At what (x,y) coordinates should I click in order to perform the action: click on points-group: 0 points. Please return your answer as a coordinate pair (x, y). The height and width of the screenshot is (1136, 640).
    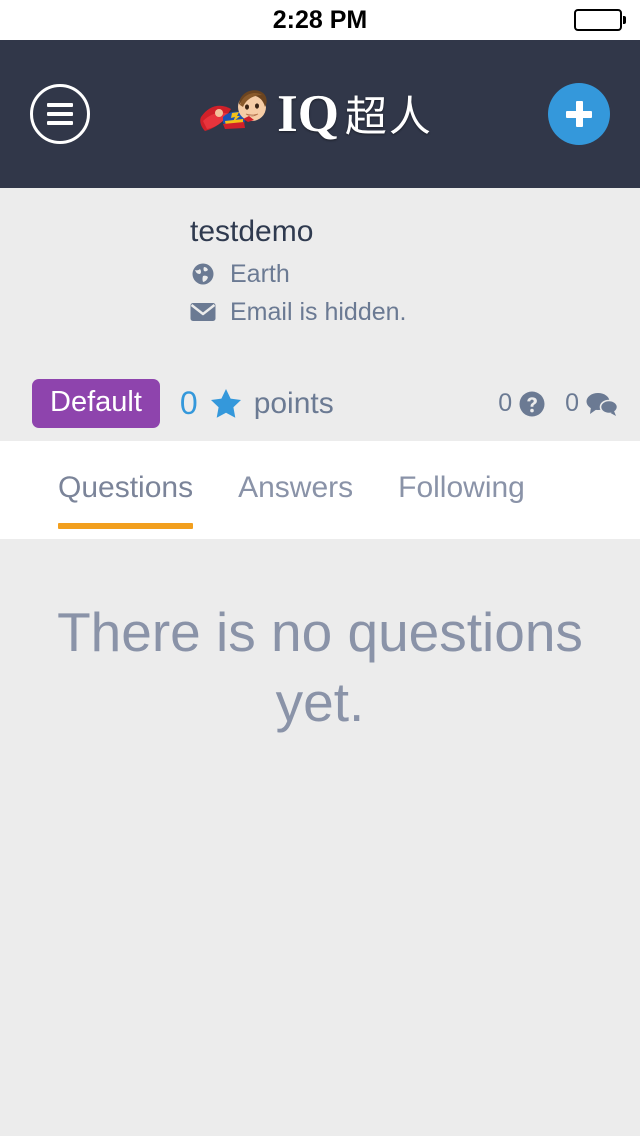
    Looking at the image, I should click on (257, 403).